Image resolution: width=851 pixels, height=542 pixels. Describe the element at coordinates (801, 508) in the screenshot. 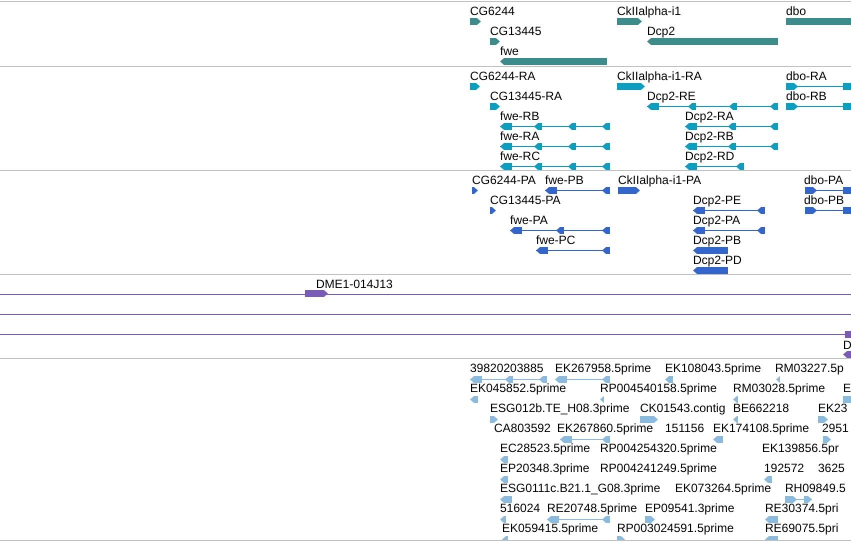

I see `feature-label: RE30374.5pri` at that location.